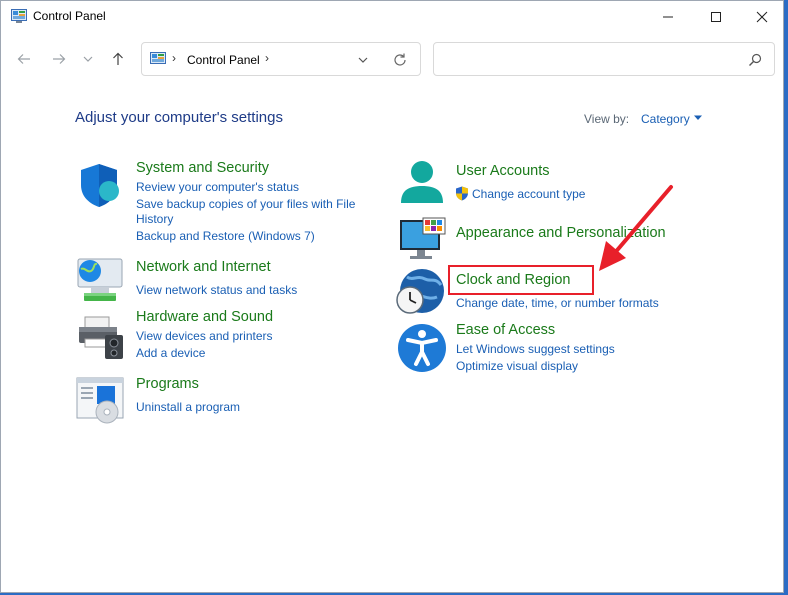 The image size is (788, 595). What do you see at coordinates (203, 267) in the screenshot?
I see `category-network-internet: Network and Internet` at bounding box center [203, 267].